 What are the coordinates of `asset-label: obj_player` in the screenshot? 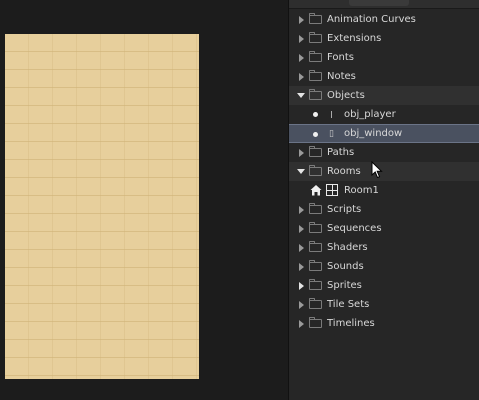 It's located at (370, 114).